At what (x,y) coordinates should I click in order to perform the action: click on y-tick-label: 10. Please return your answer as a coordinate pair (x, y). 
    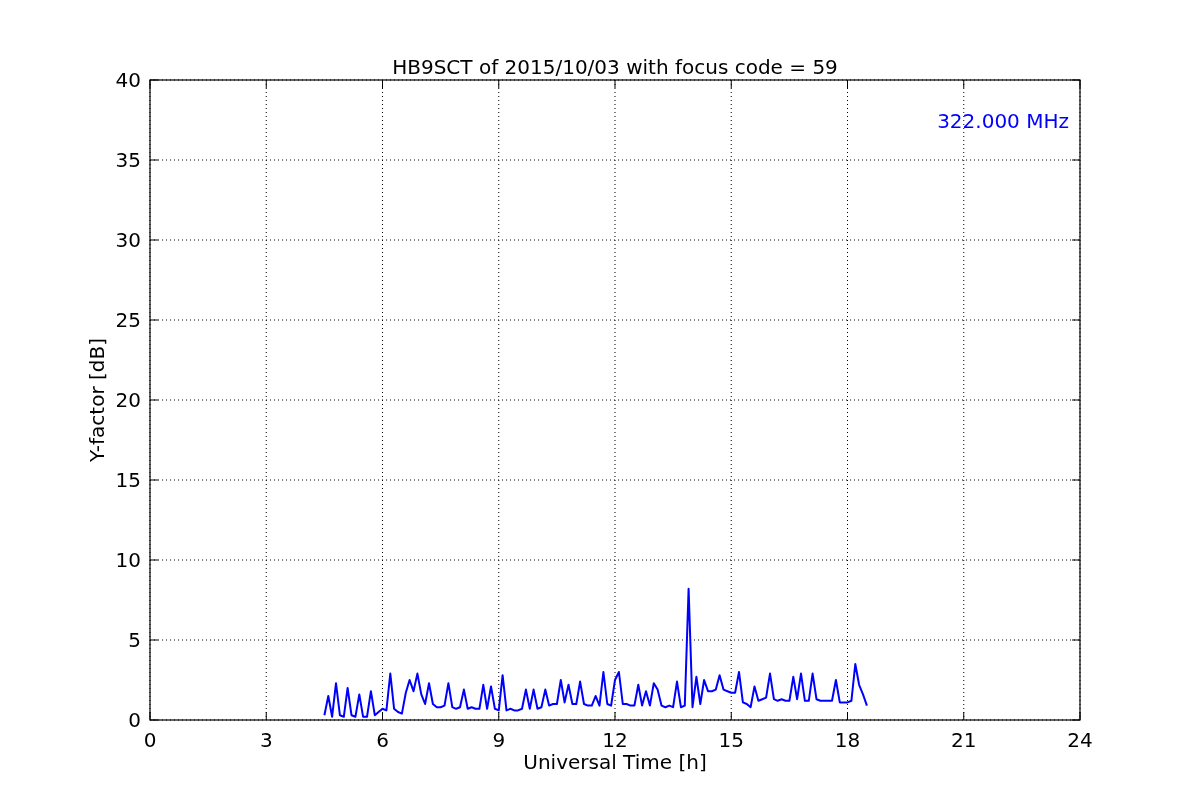
    Looking at the image, I should click on (128, 560).